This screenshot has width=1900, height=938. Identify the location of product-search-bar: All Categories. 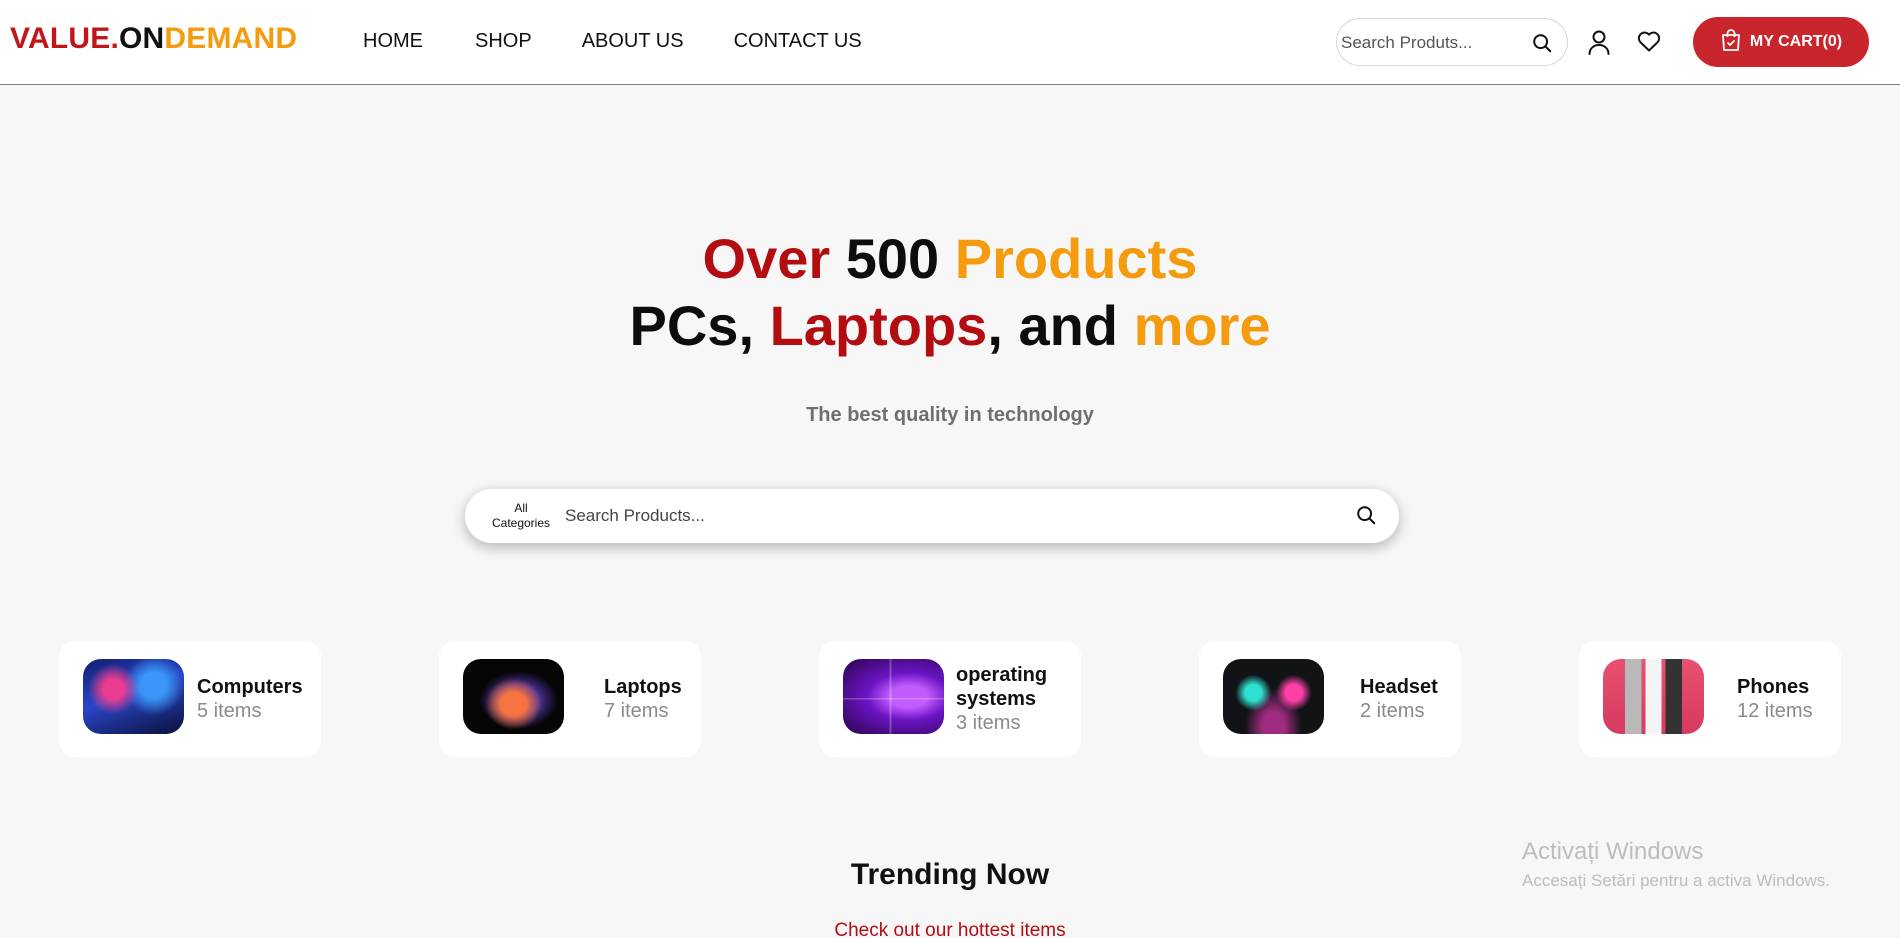
(932, 516).